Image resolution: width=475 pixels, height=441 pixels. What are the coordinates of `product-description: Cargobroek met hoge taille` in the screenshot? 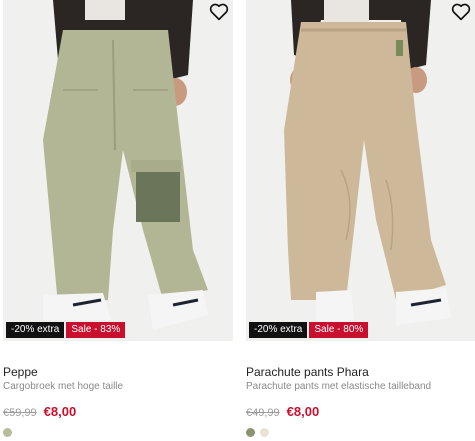 It's located at (63, 386).